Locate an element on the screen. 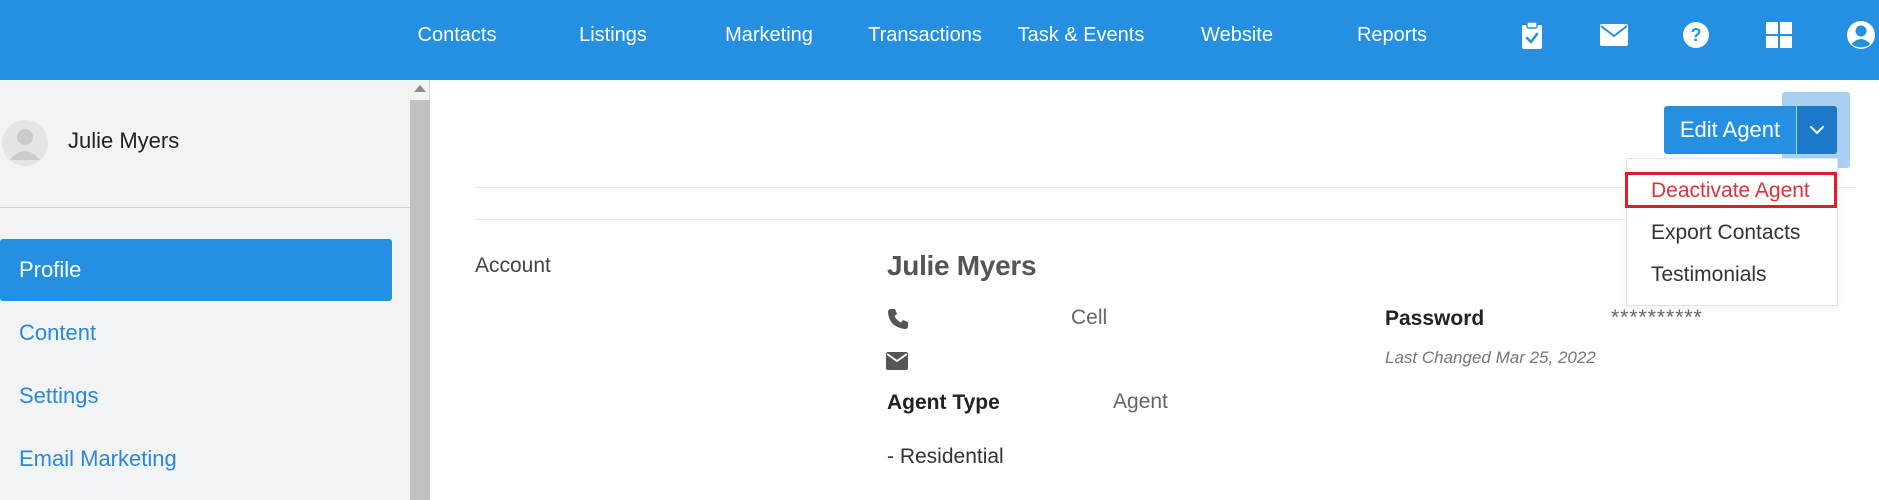 This screenshot has height=500, width=1879. password-value: ********** is located at coordinates (1657, 317).